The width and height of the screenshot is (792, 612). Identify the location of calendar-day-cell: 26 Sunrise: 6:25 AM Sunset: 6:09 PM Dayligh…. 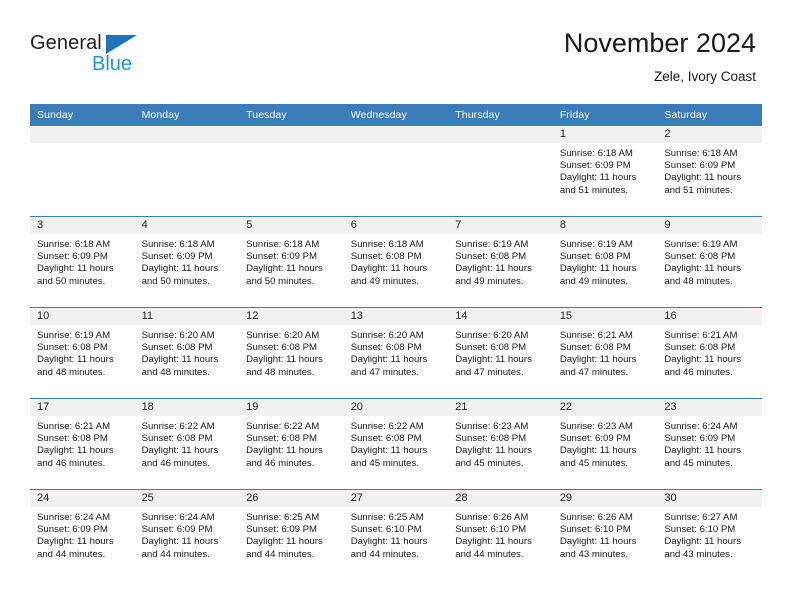
(291, 534).